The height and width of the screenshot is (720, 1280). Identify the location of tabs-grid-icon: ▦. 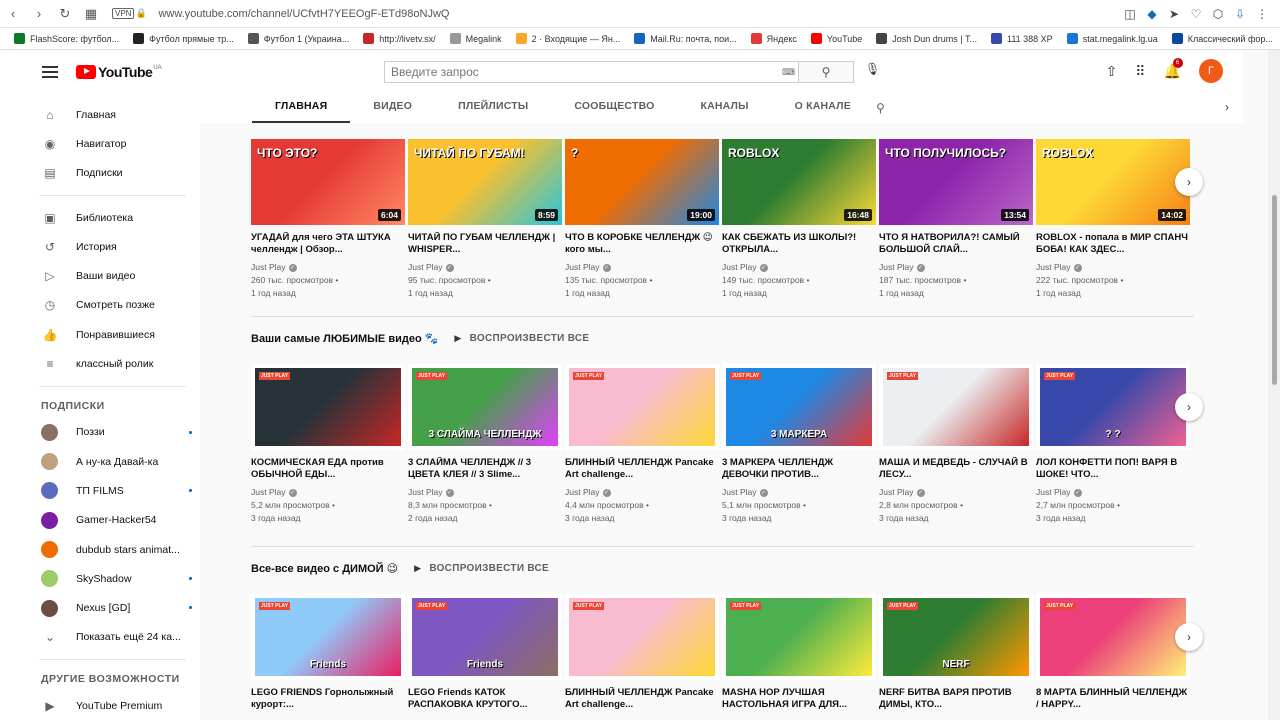
(91, 14).